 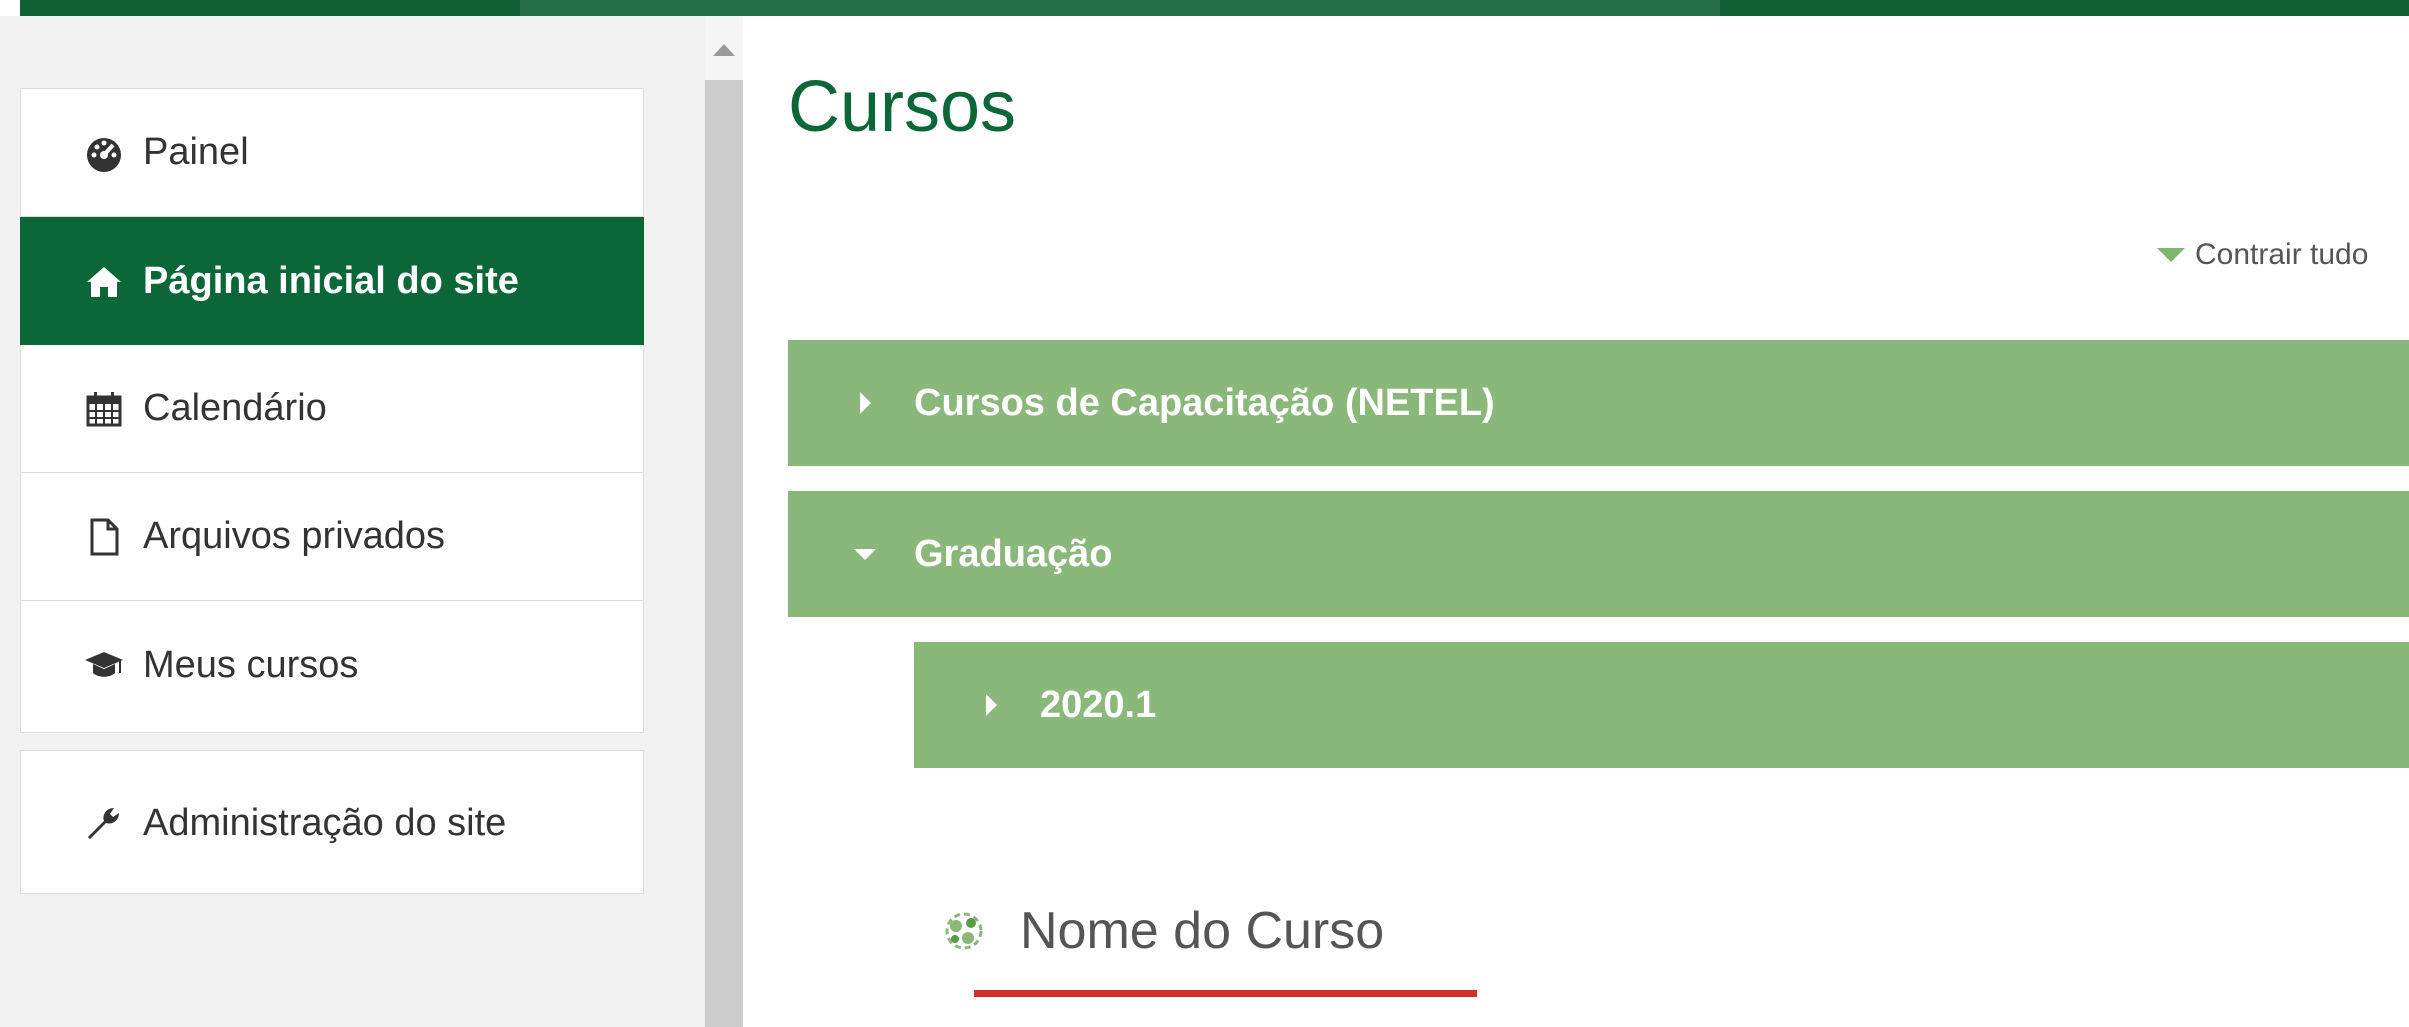 I want to click on category-label: 2020.1, so click(x=1098, y=704).